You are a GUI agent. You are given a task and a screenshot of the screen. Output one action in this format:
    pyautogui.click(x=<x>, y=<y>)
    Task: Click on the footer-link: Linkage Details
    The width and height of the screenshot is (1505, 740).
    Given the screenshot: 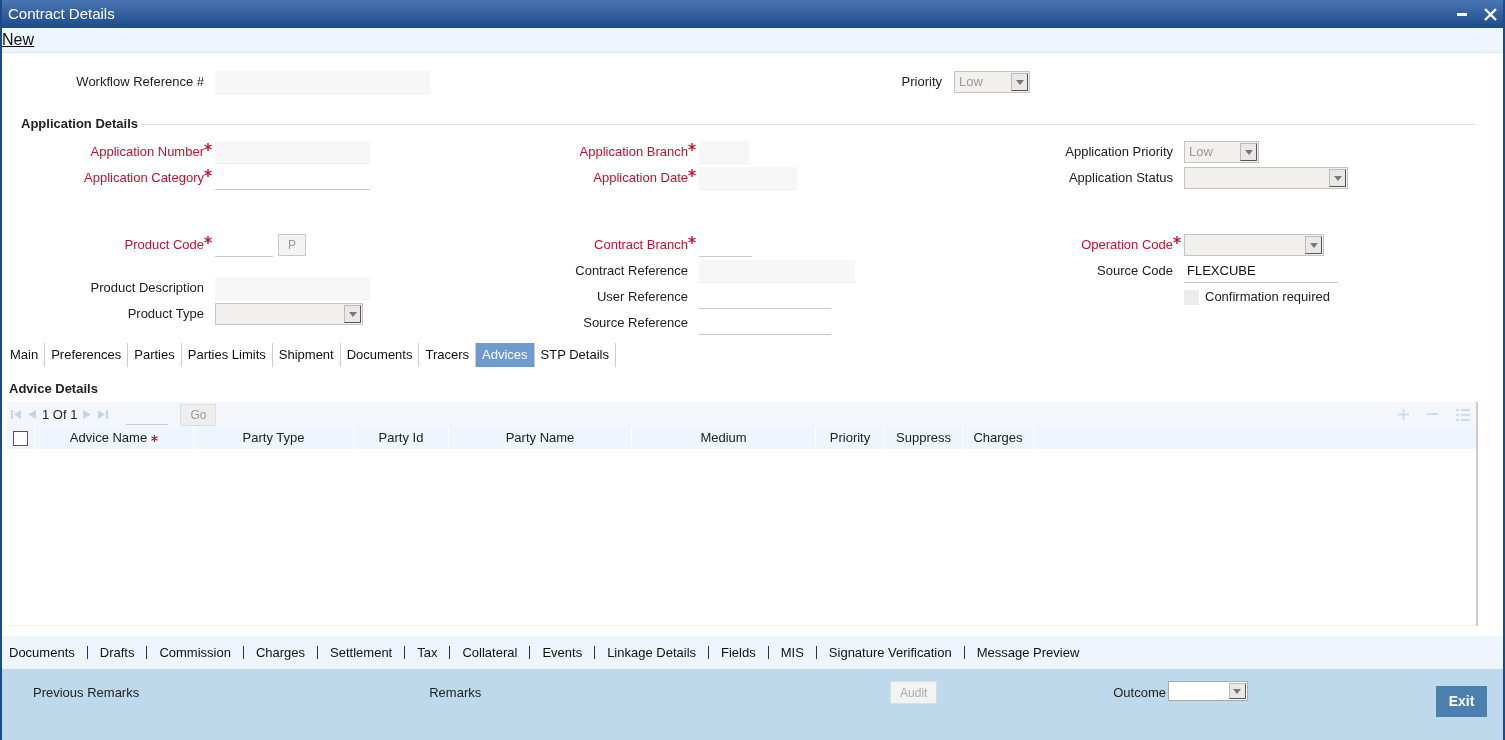 What is the action you would take?
    pyautogui.click(x=652, y=652)
    